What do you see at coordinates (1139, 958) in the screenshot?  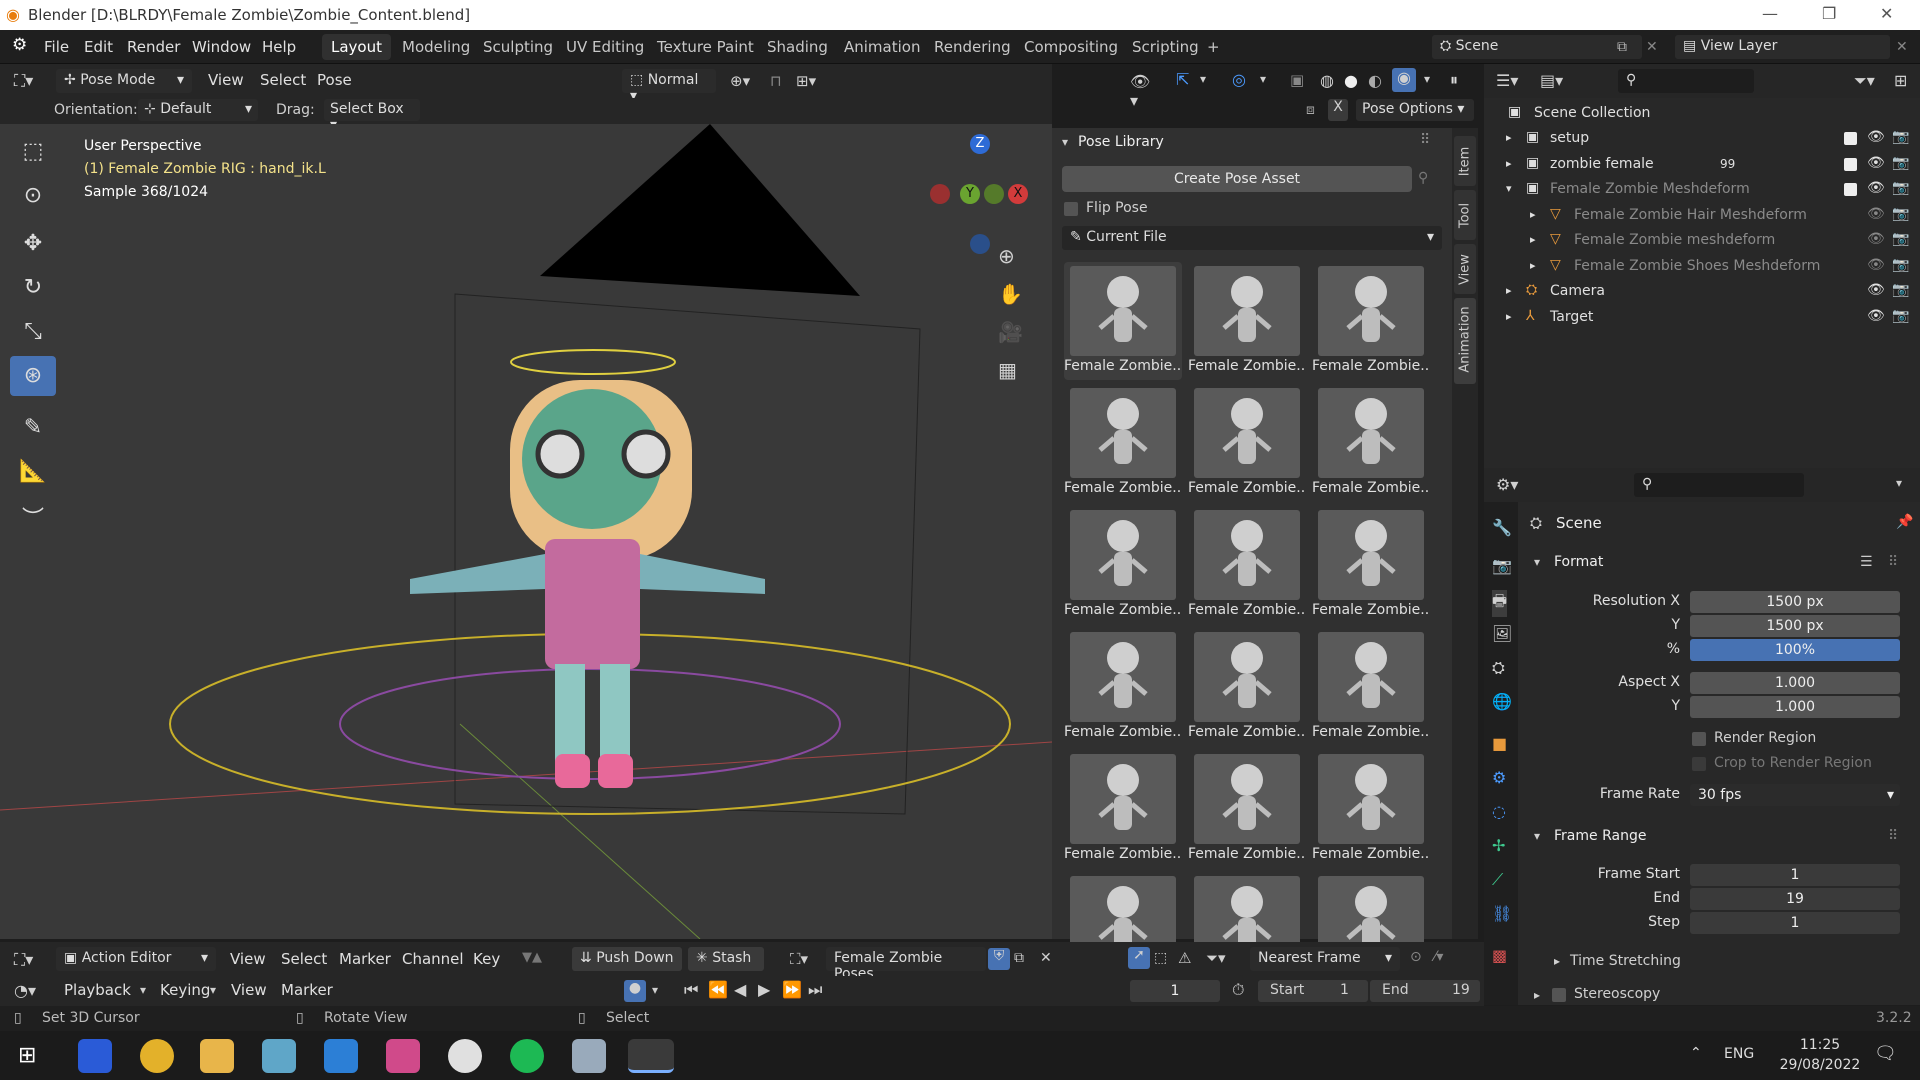 I see `only-selected-icon: ➚` at bounding box center [1139, 958].